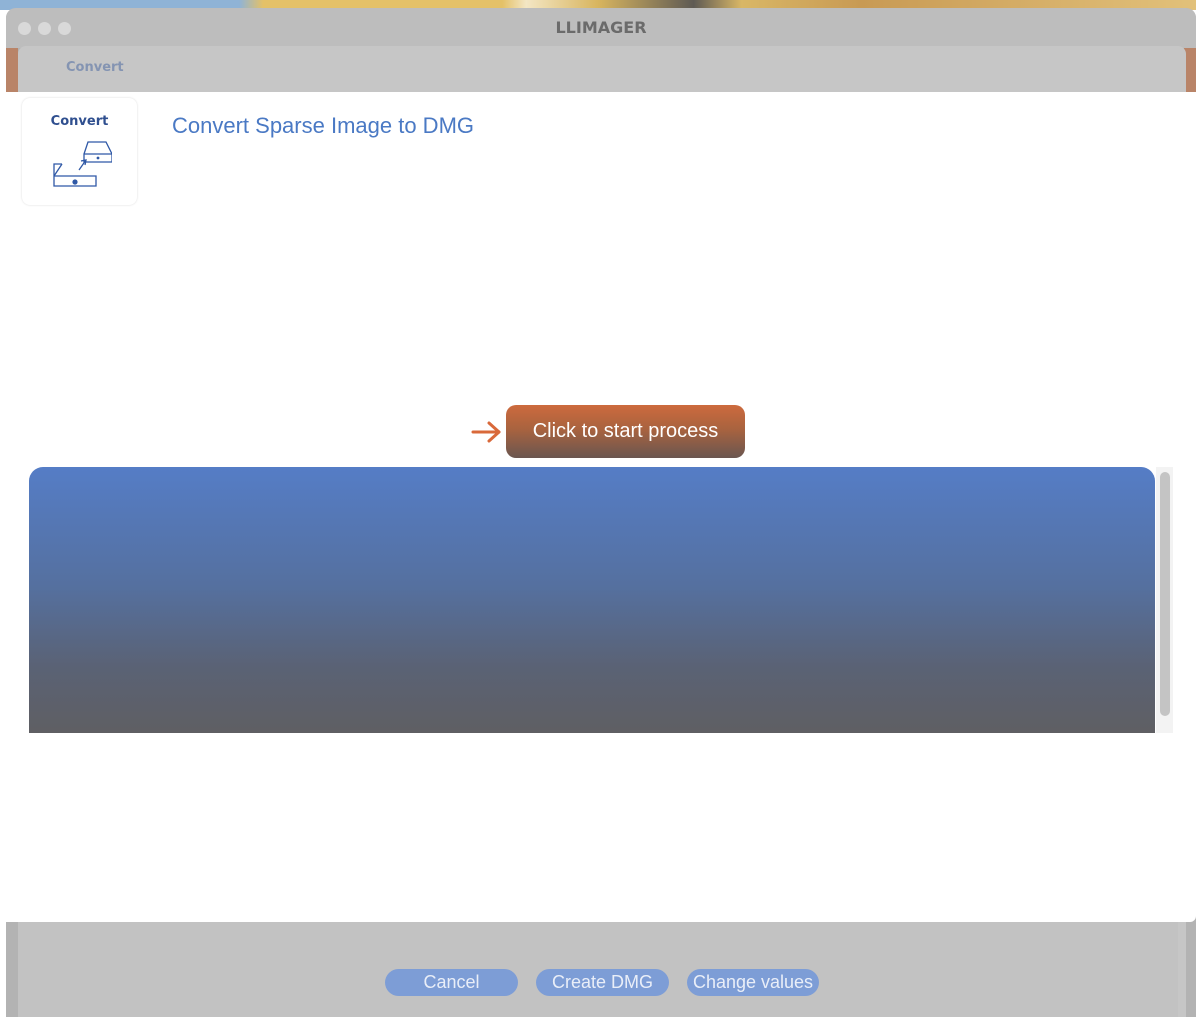  Describe the element at coordinates (79, 121) in the screenshot. I see `icon-card-label: Convert` at that location.